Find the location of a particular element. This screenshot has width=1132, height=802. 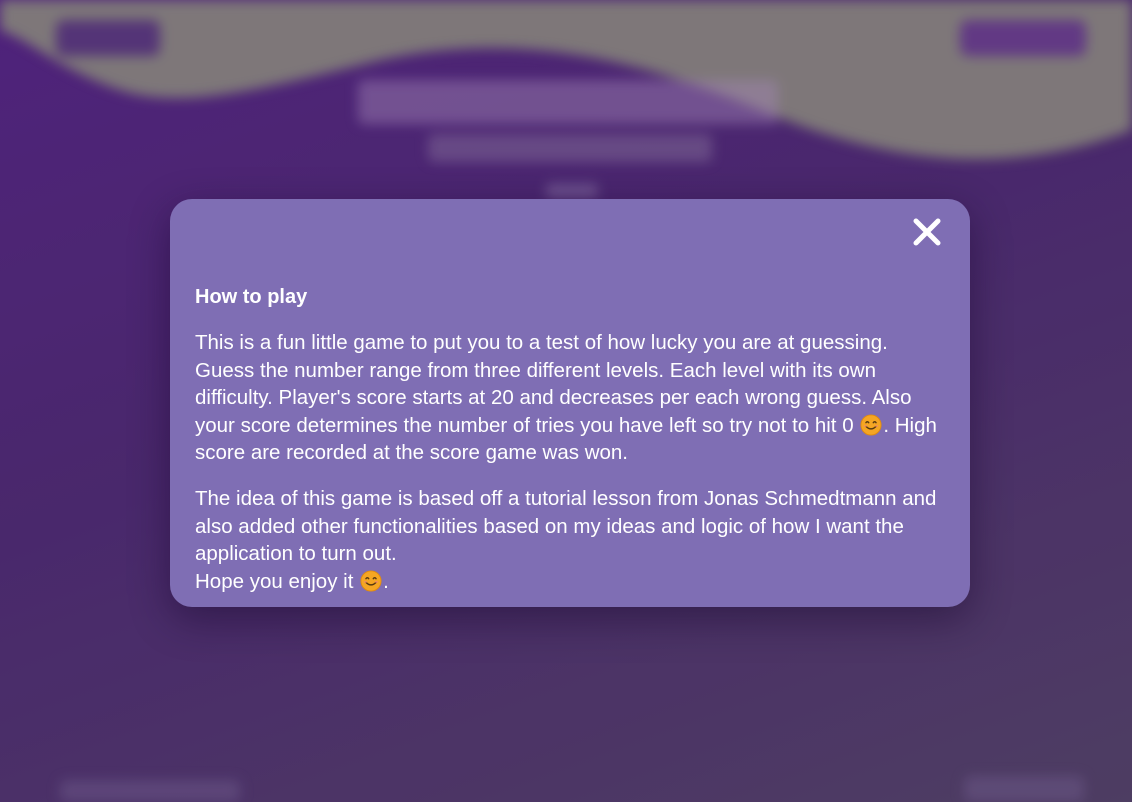

close-icon is located at coordinates (927, 232).